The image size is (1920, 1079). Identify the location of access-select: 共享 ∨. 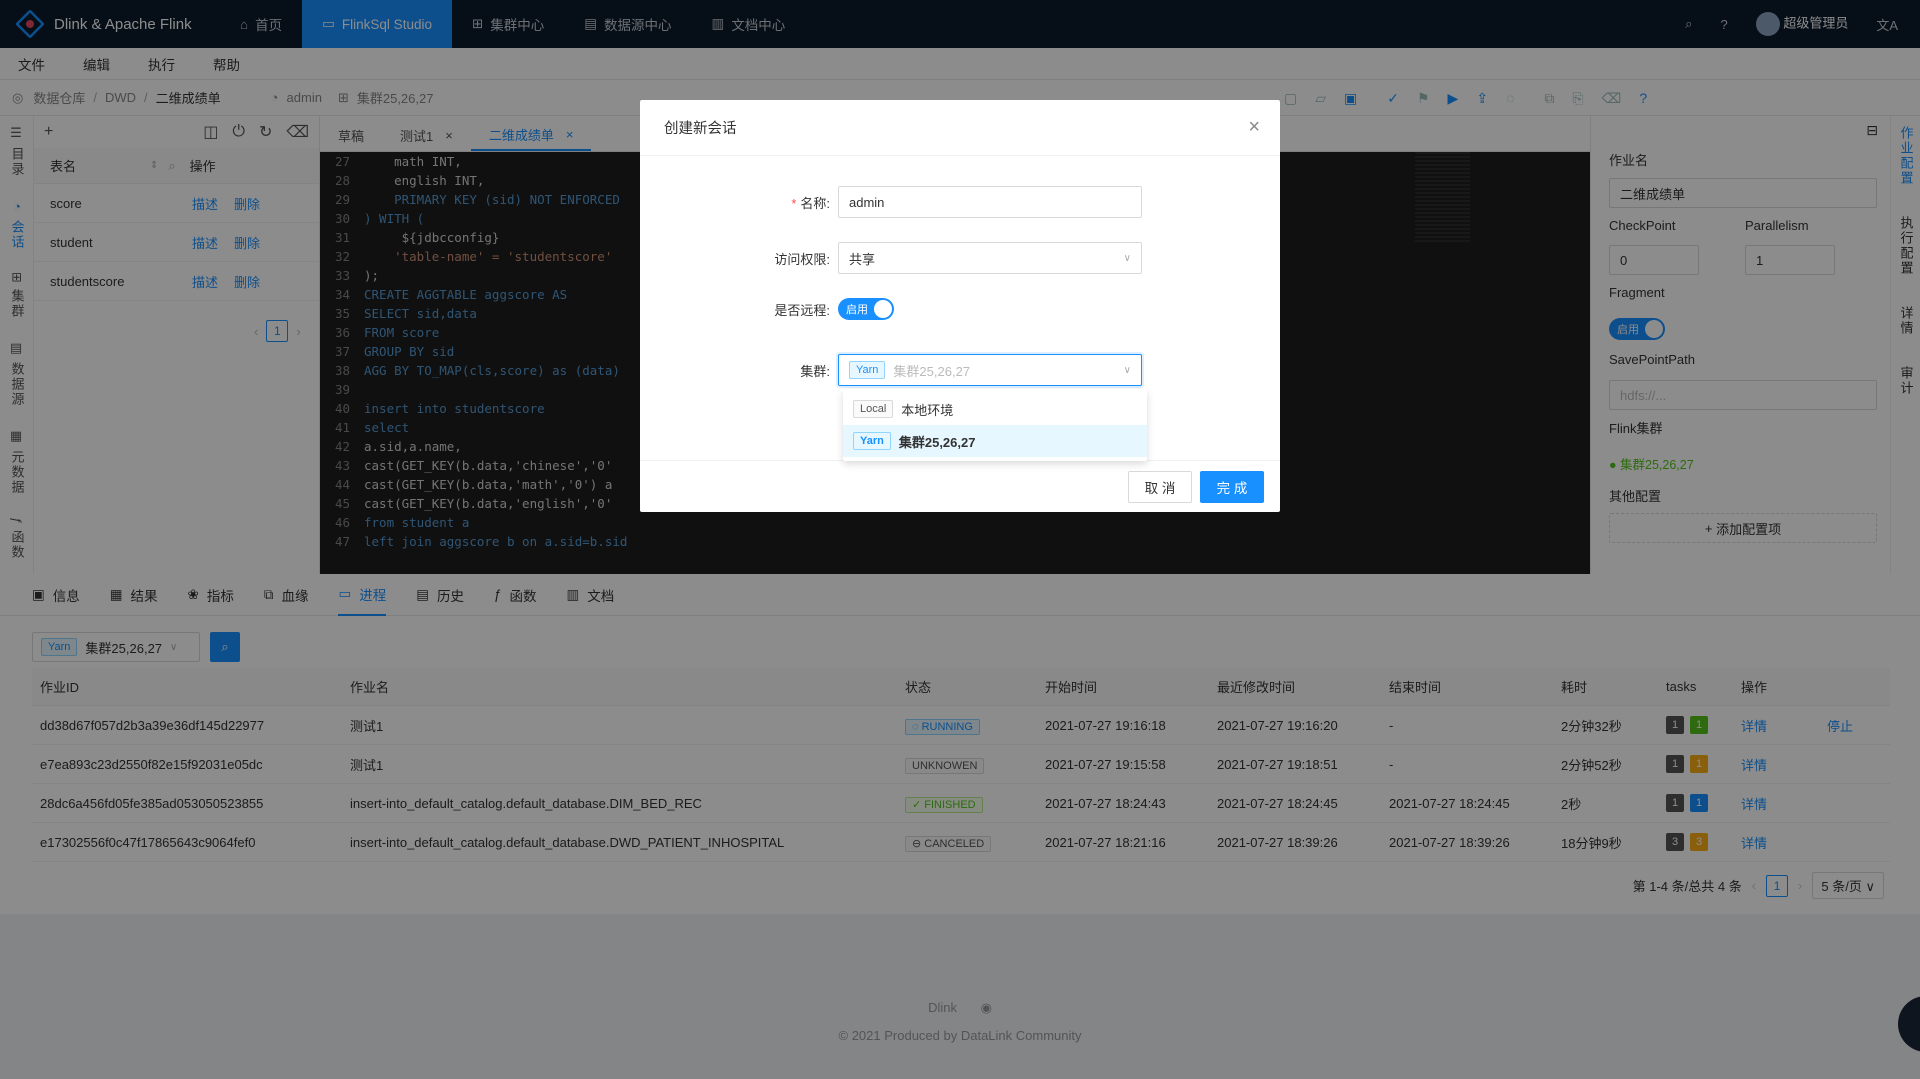
(990, 258).